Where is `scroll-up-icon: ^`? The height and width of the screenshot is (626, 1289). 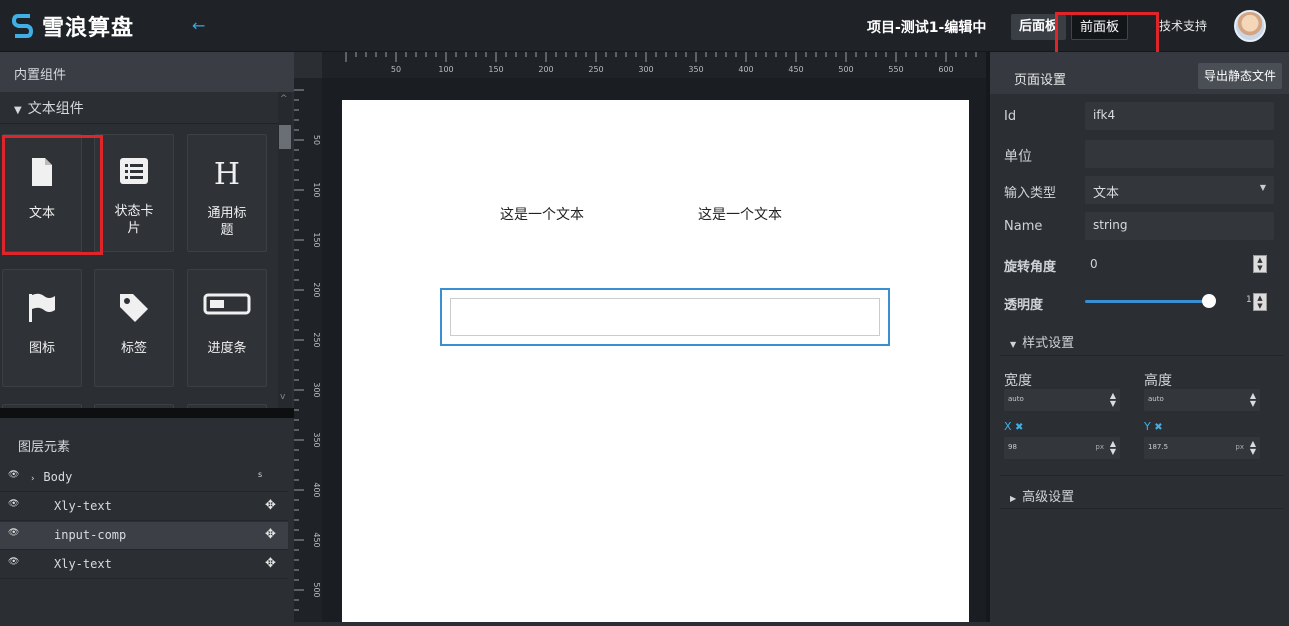 scroll-up-icon: ^ is located at coordinates (284, 99).